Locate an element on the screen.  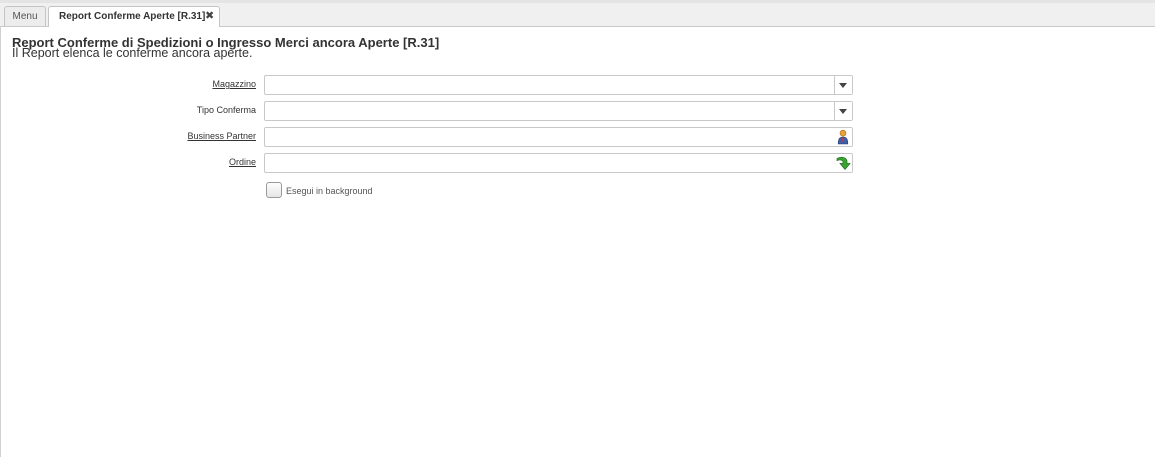
magazzino-input is located at coordinates (551, 85).